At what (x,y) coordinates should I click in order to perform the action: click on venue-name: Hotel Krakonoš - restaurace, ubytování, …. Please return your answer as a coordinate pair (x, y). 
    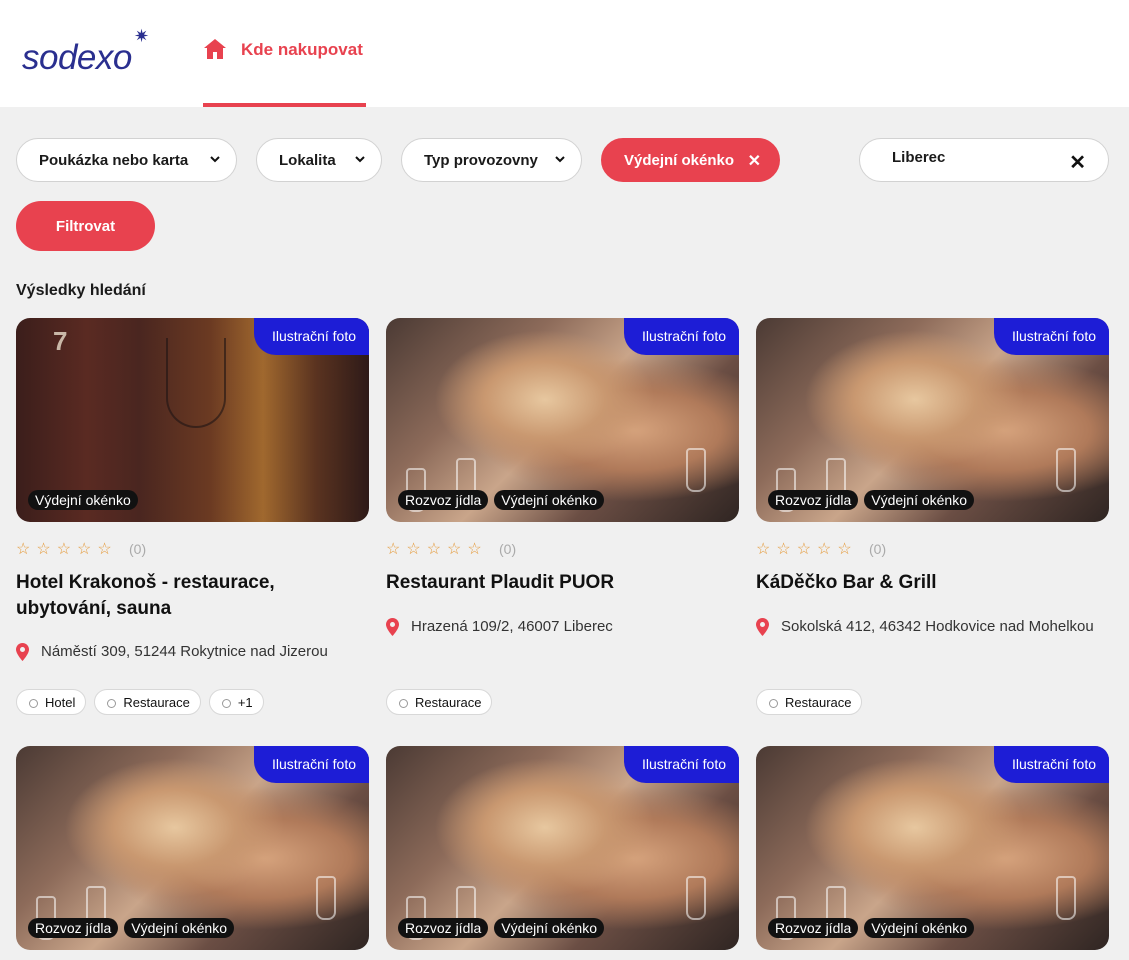
    Looking at the image, I should click on (186, 596).